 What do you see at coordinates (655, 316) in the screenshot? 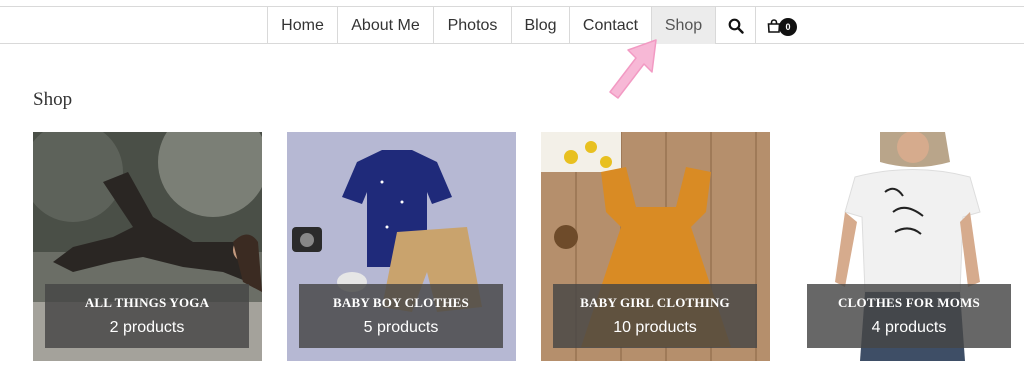
I see `category-overlay: BABY GIRL CLOTHING 10 products` at bounding box center [655, 316].